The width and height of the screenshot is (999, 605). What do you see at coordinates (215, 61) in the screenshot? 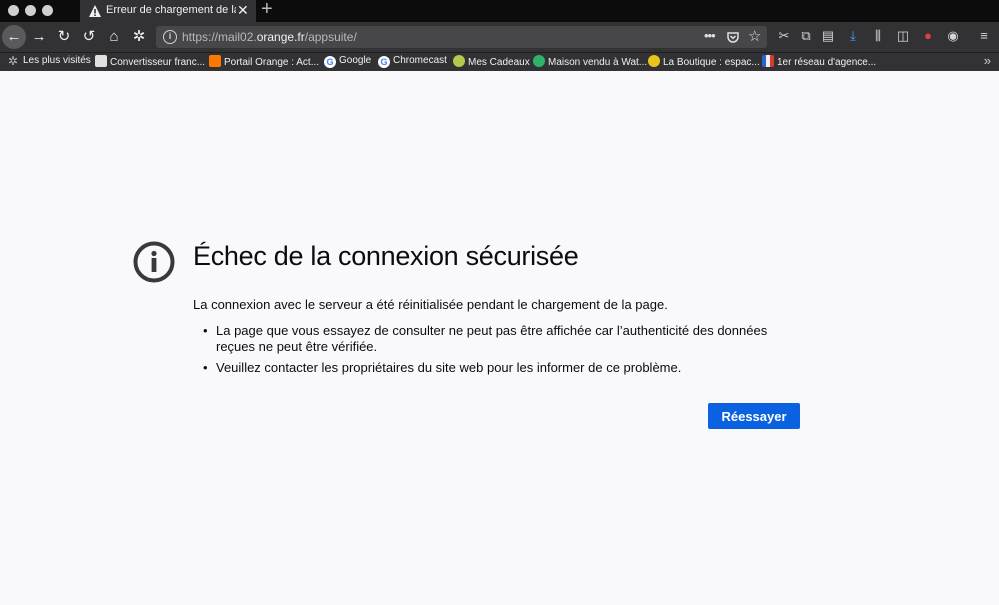
I see `orange-icon` at bounding box center [215, 61].